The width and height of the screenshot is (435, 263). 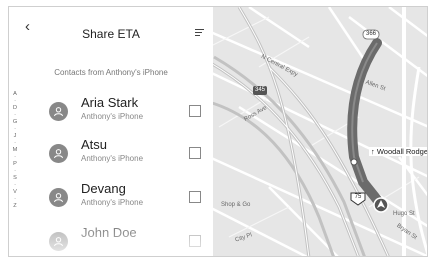 I want to click on index-letter: S, so click(x=15, y=178).